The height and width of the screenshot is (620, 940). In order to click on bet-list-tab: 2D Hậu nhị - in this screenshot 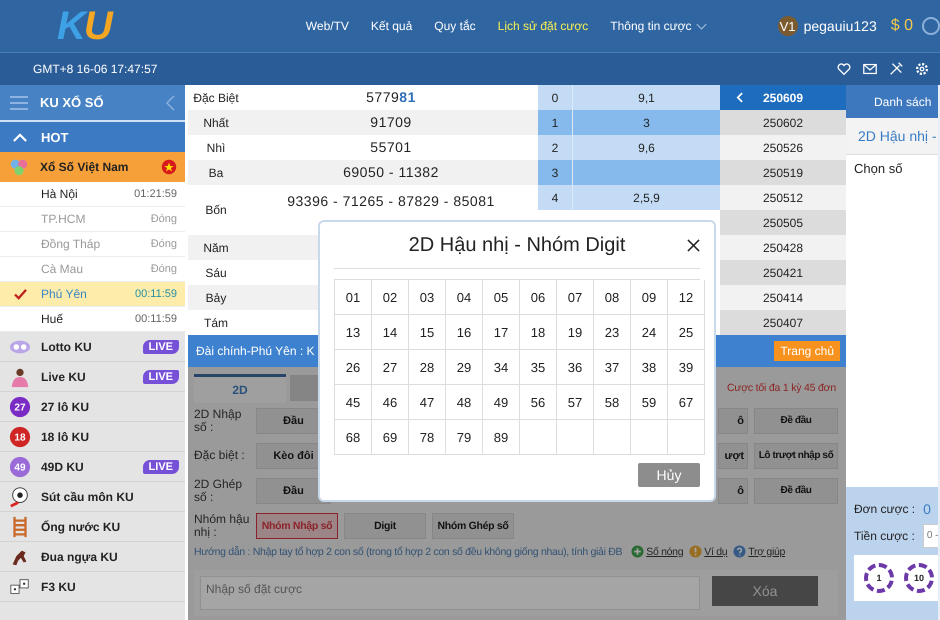, I will do `click(892, 136)`.